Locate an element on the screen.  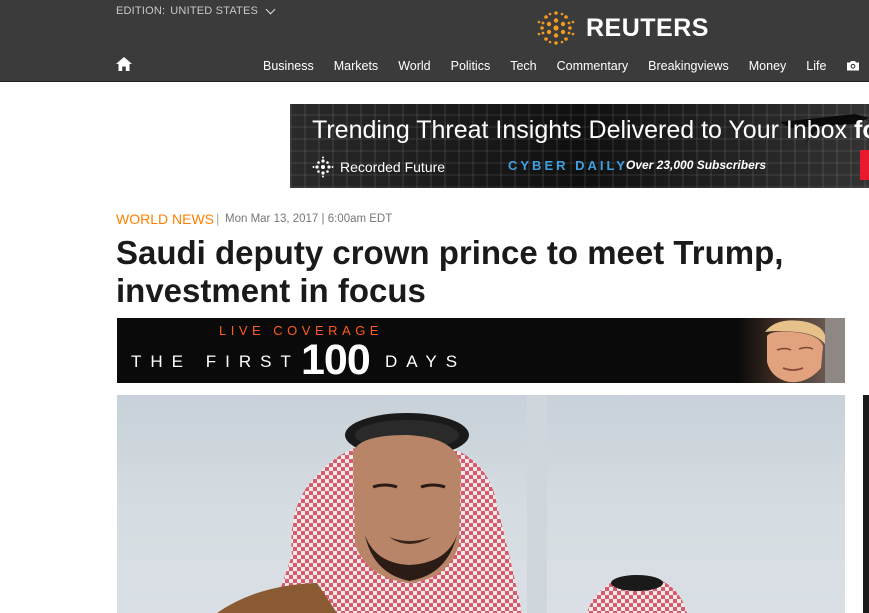
article-dateline: Mon Mar 13, 2017 | 6:00am EDT is located at coordinates (309, 219).